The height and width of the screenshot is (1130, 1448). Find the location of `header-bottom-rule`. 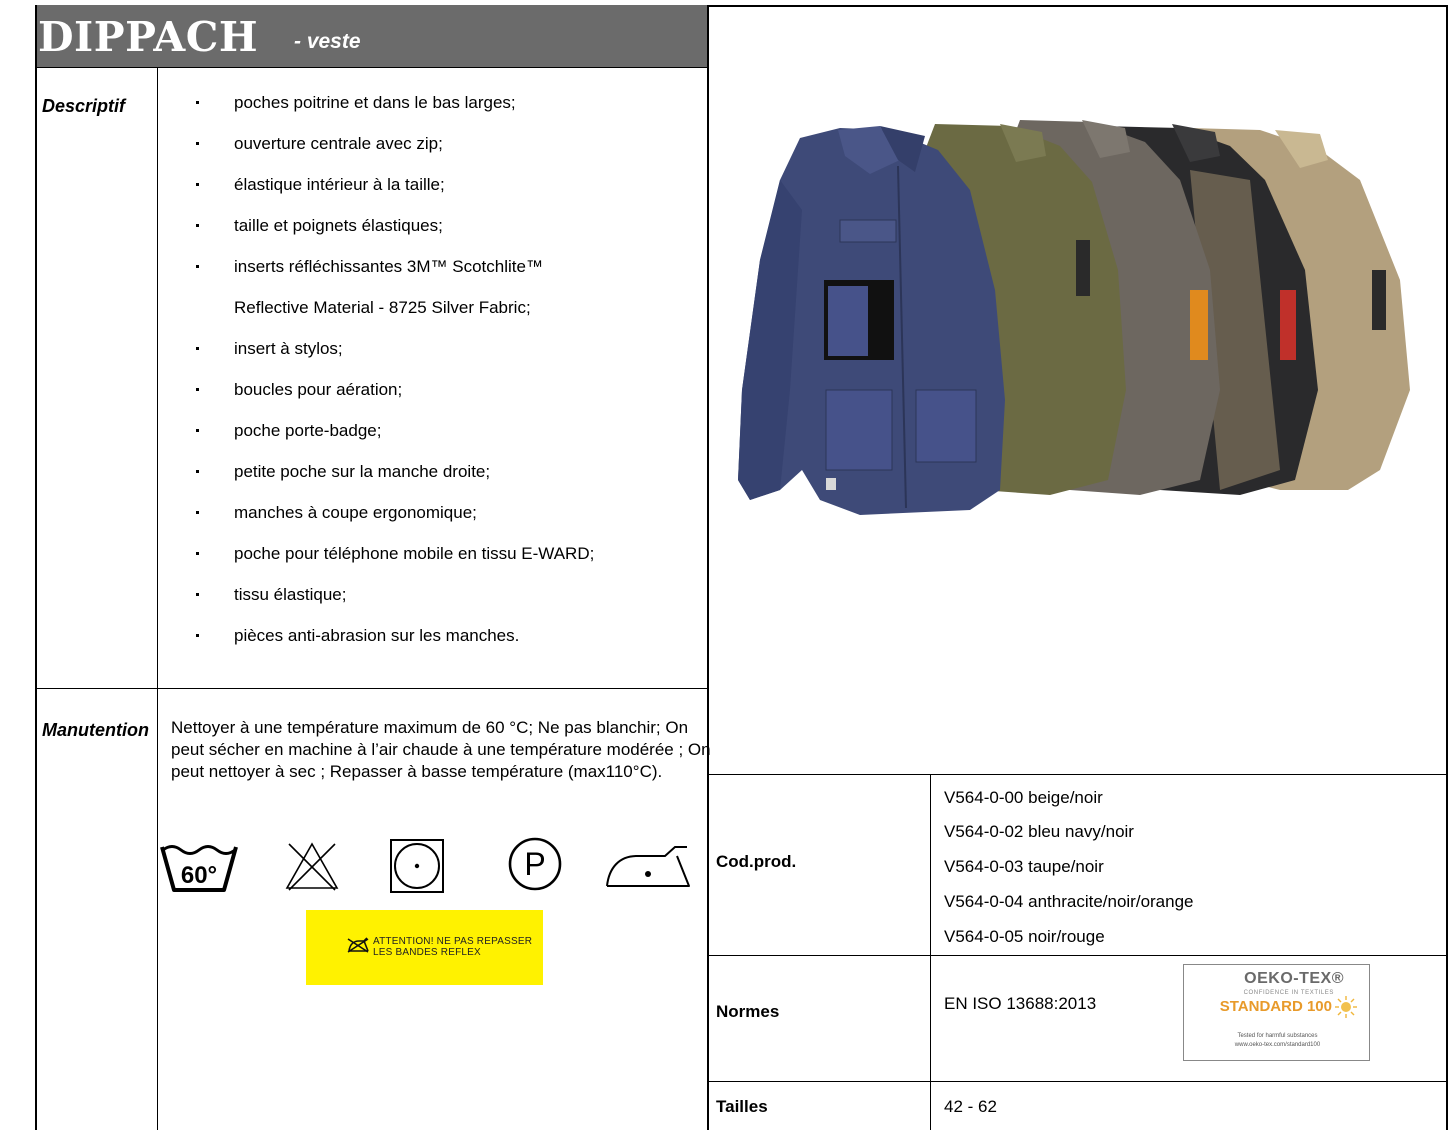

header-bottom-rule is located at coordinates (372, 67).